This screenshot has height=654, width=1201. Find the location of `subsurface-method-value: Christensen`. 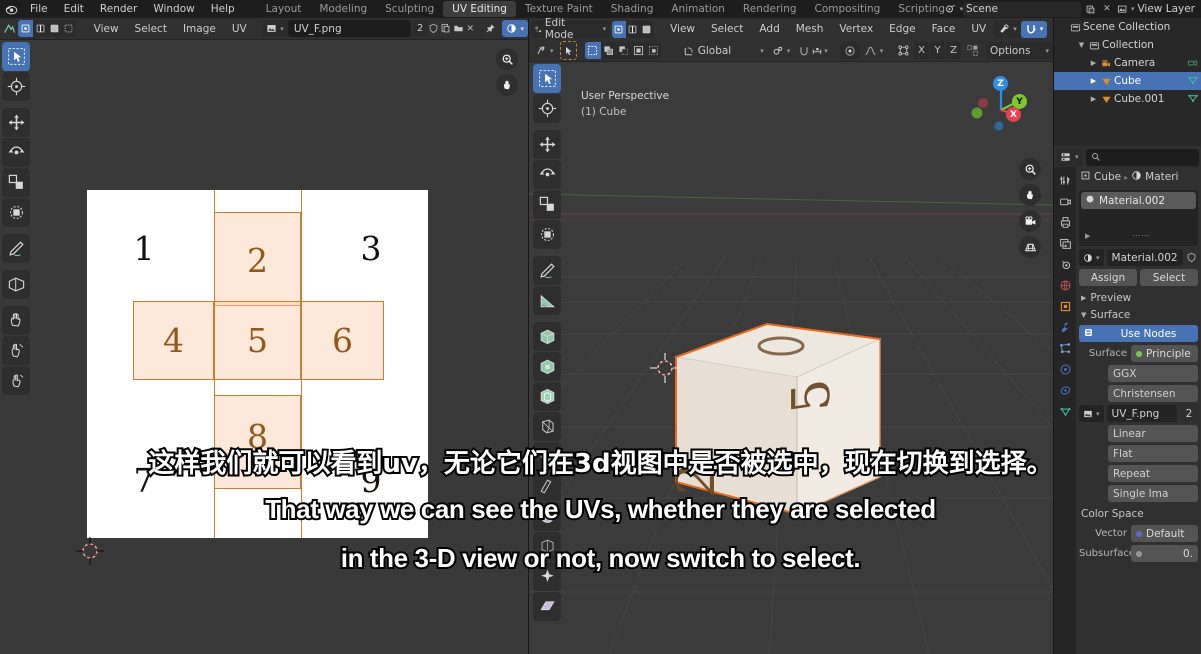

subsurface-method-value: Christensen is located at coordinates (1153, 393).